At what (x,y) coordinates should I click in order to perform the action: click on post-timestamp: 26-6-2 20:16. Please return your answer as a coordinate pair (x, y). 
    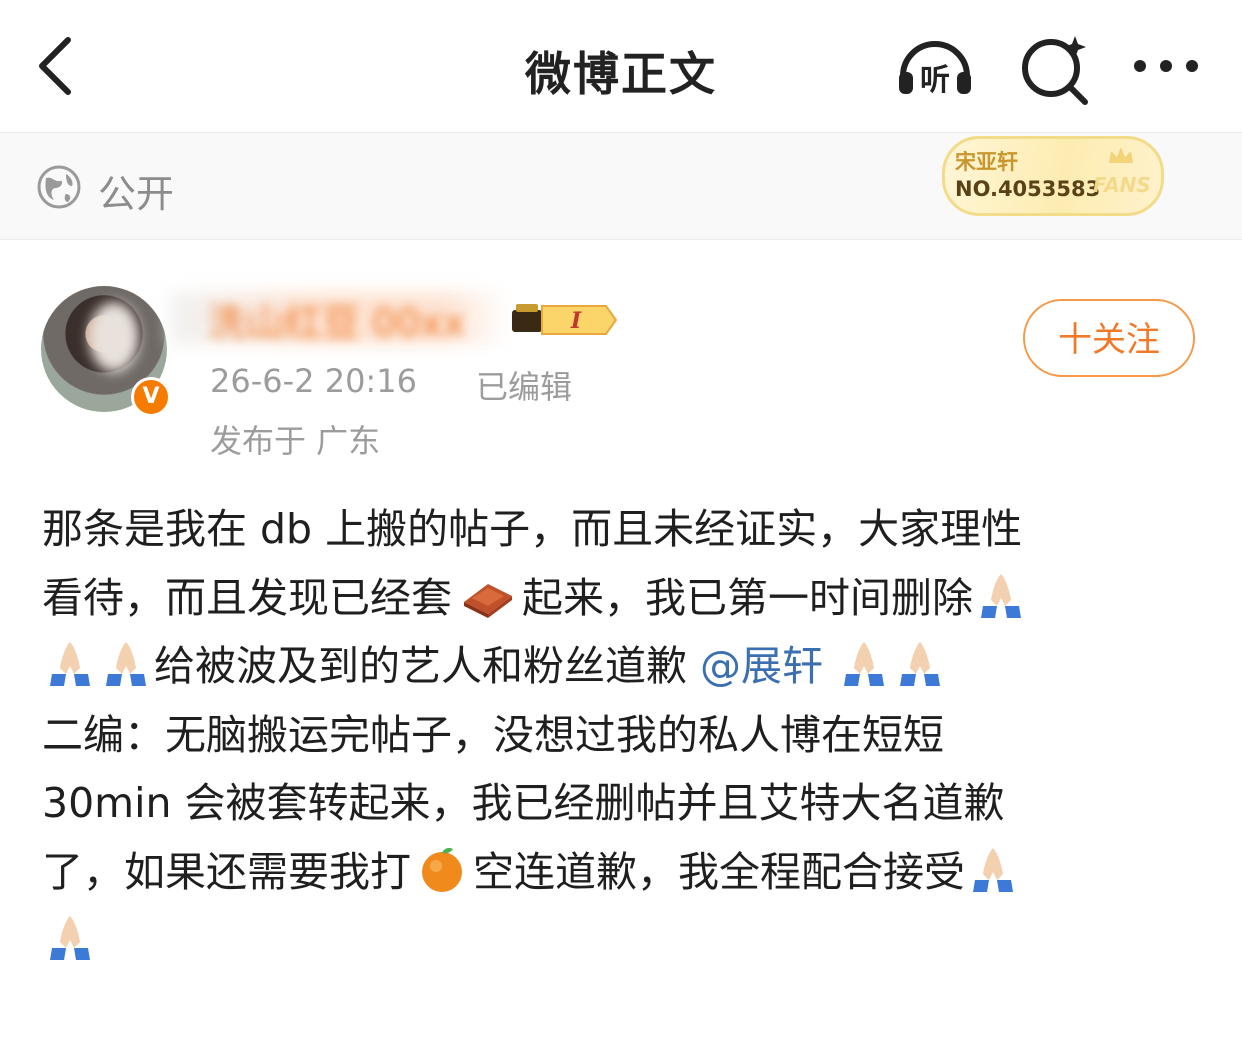
    Looking at the image, I should click on (313, 381).